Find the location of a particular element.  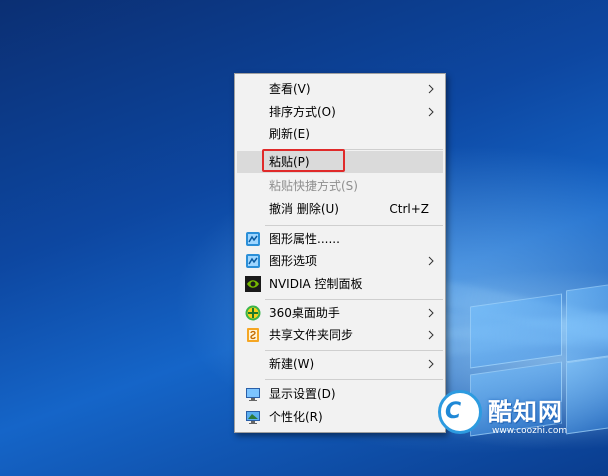

watermark-title: 酷知网 is located at coordinates (525, 412).